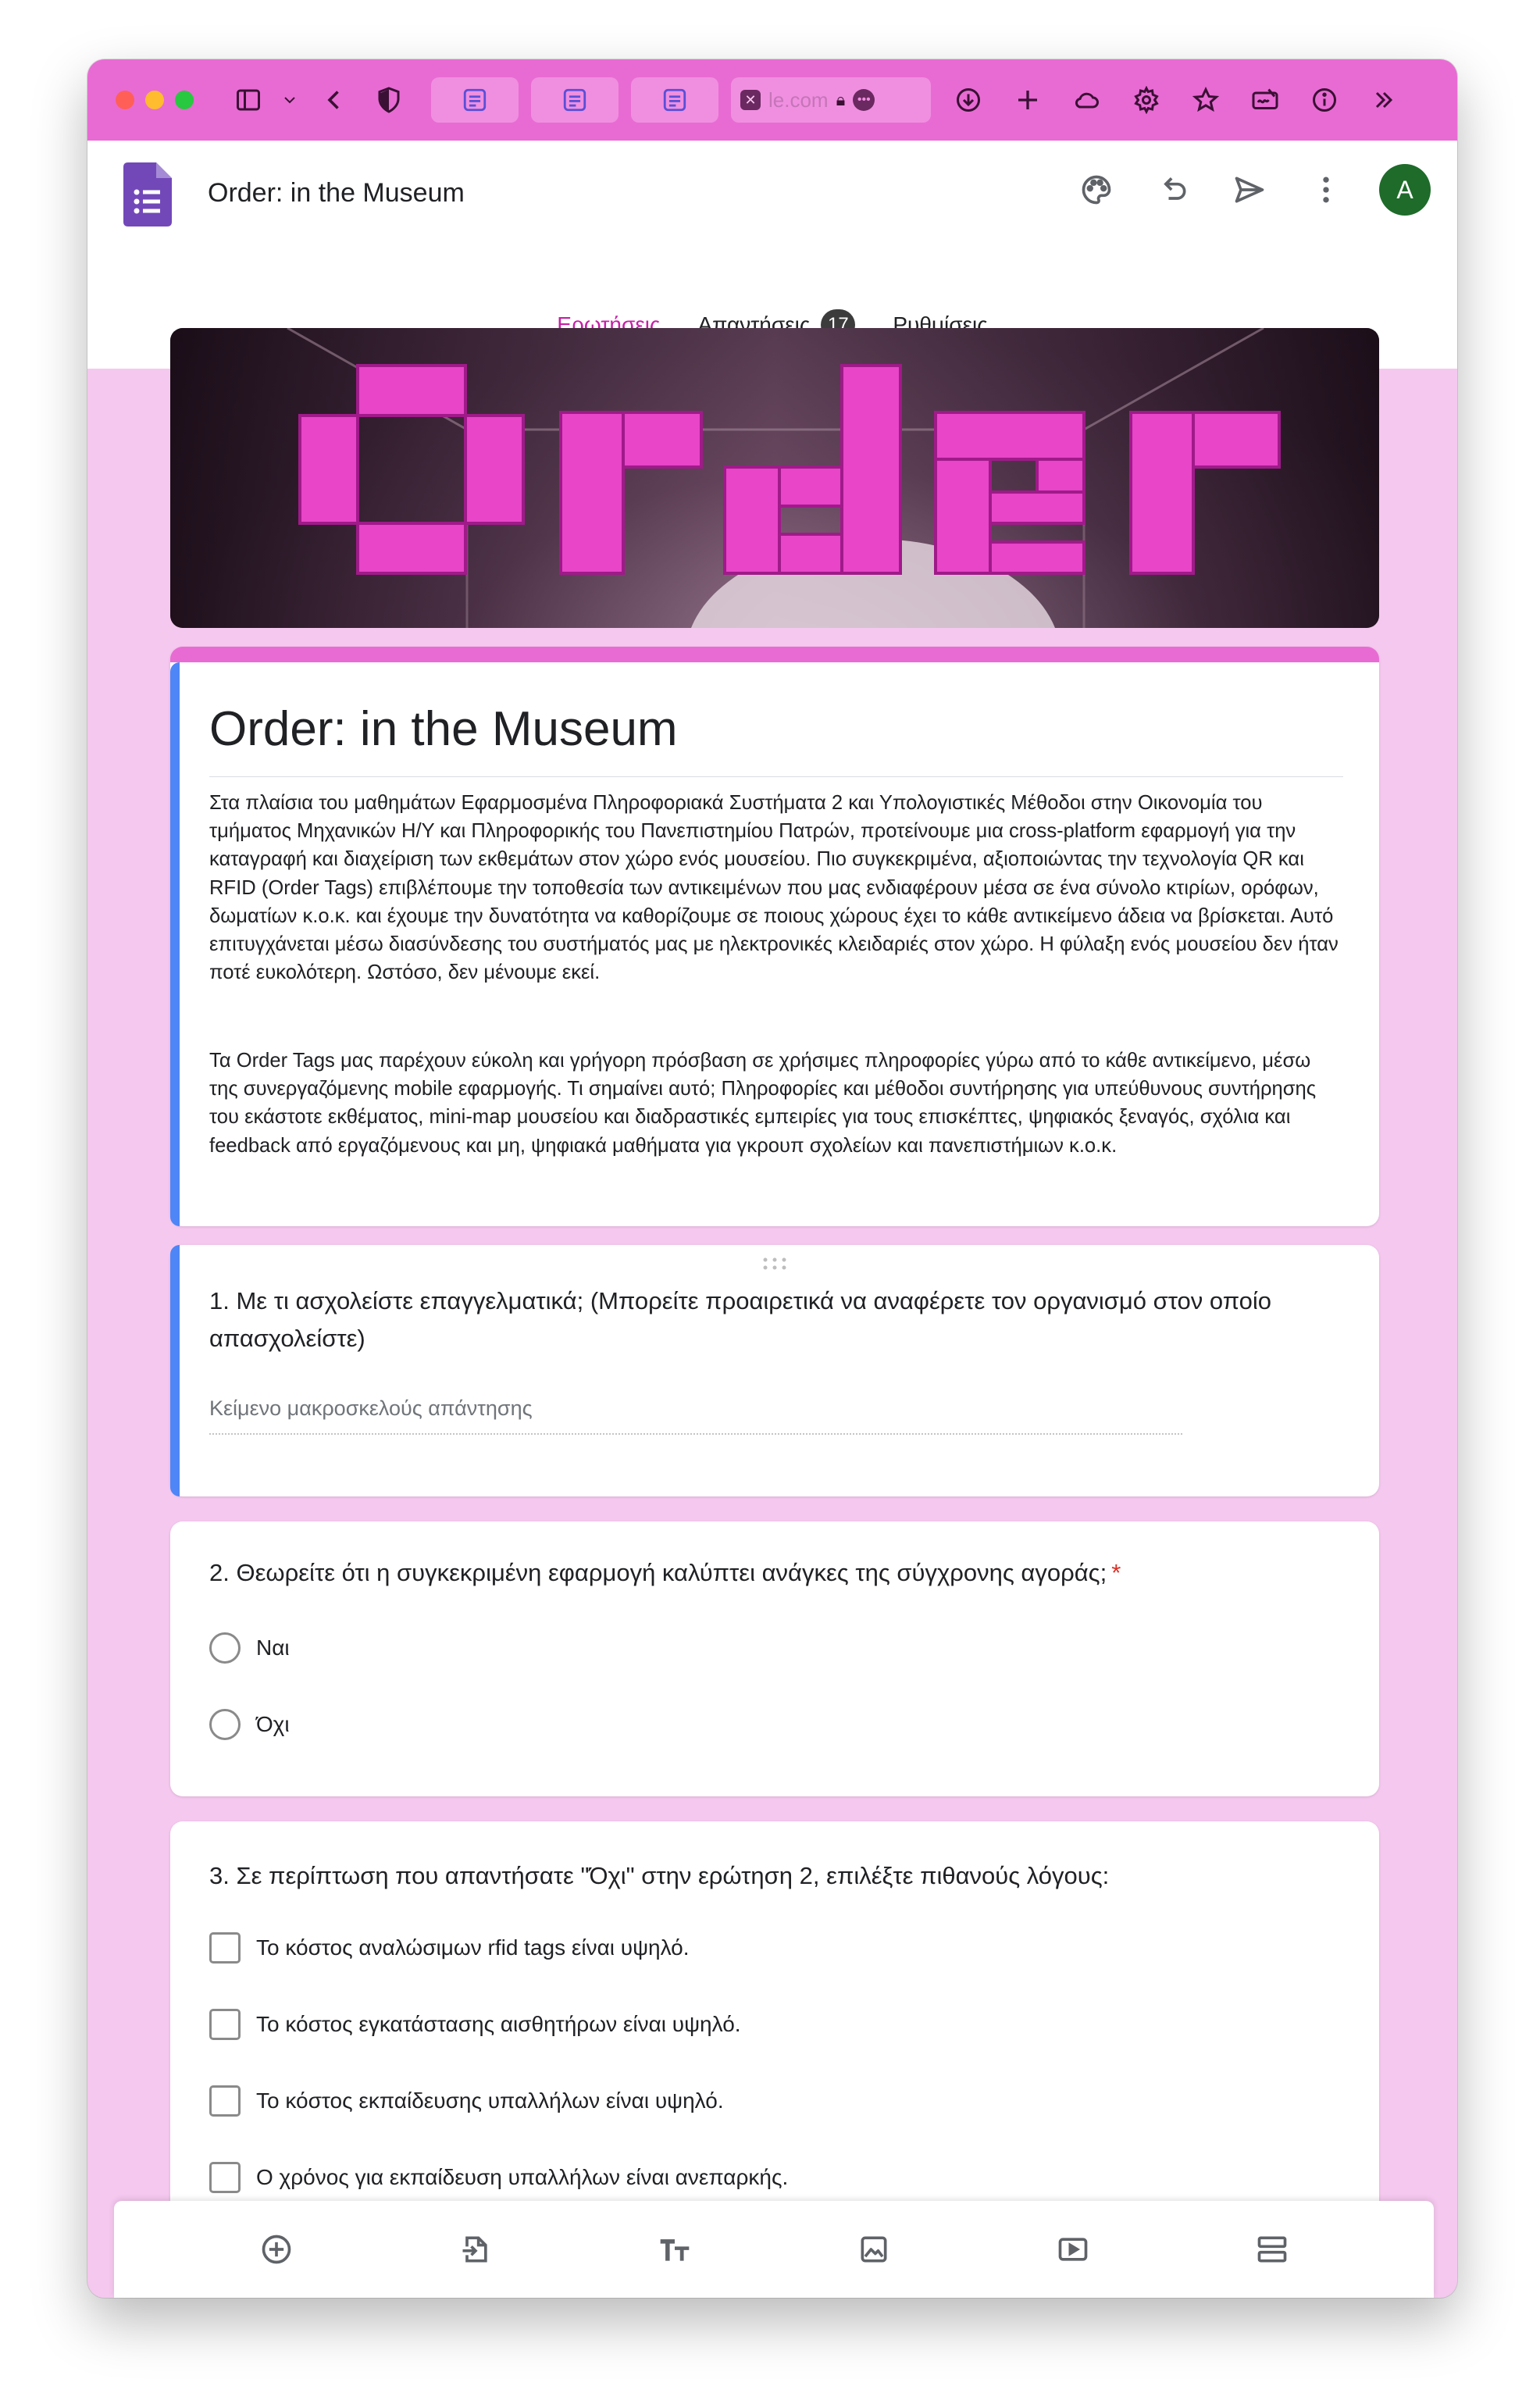 The height and width of the screenshot is (2404, 1540). What do you see at coordinates (675, 2249) in the screenshot?
I see `add-title-description-icon` at bounding box center [675, 2249].